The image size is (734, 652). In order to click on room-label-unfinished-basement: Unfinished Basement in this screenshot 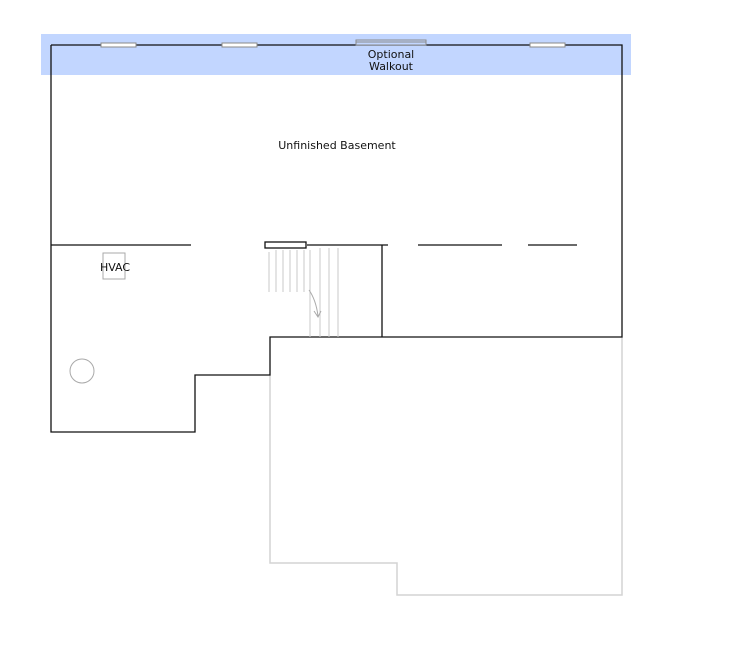, I will do `click(337, 145)`.